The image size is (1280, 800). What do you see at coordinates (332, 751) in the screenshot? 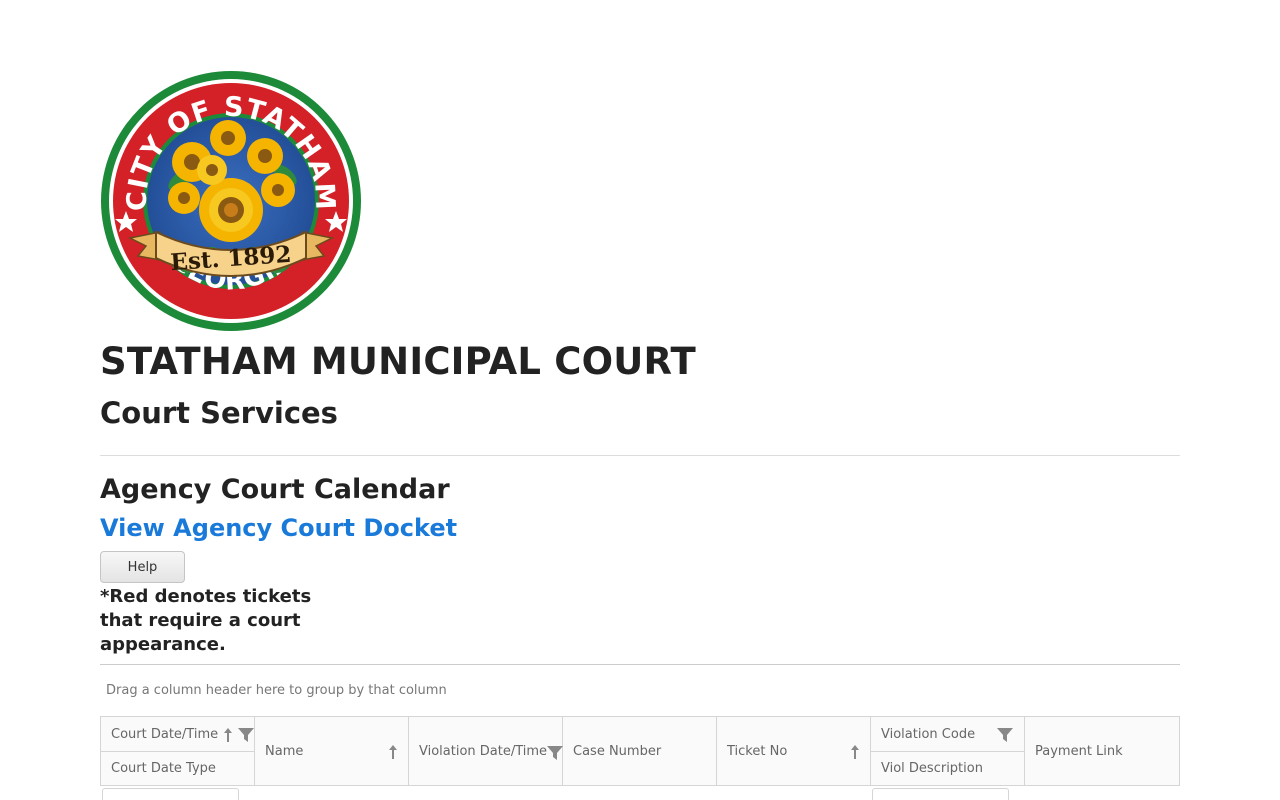
I see `col-name: Name` at bounding box center [332, 751].